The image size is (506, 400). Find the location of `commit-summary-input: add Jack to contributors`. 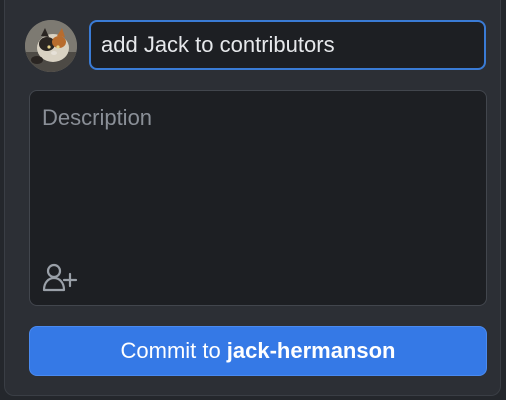

commit-summary-input: add Jack to contributors is located at coordinates (287, 45).